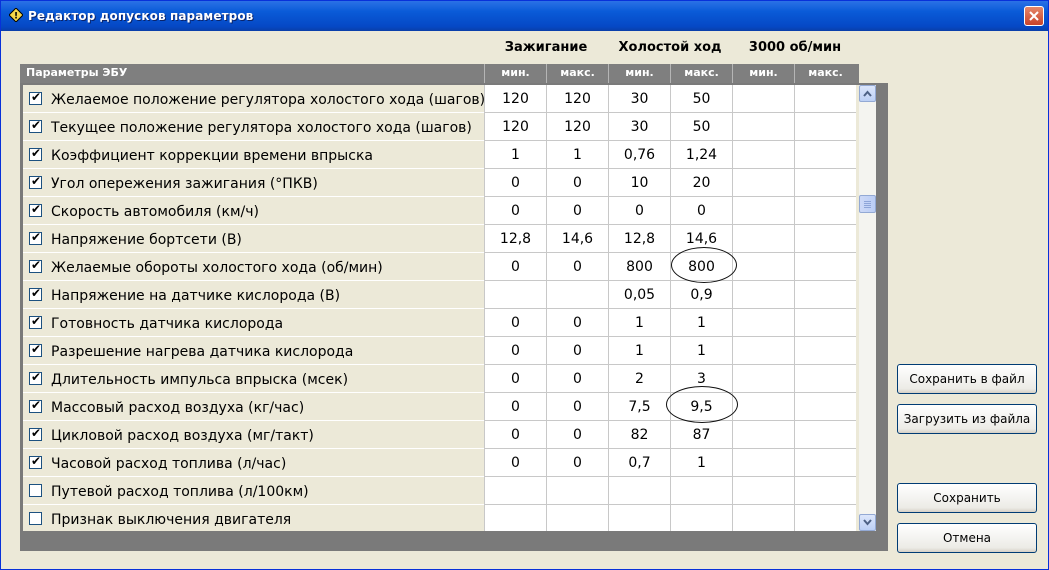  I want to click on value-cell-ignition-min: 12,8, so click(515, 239).